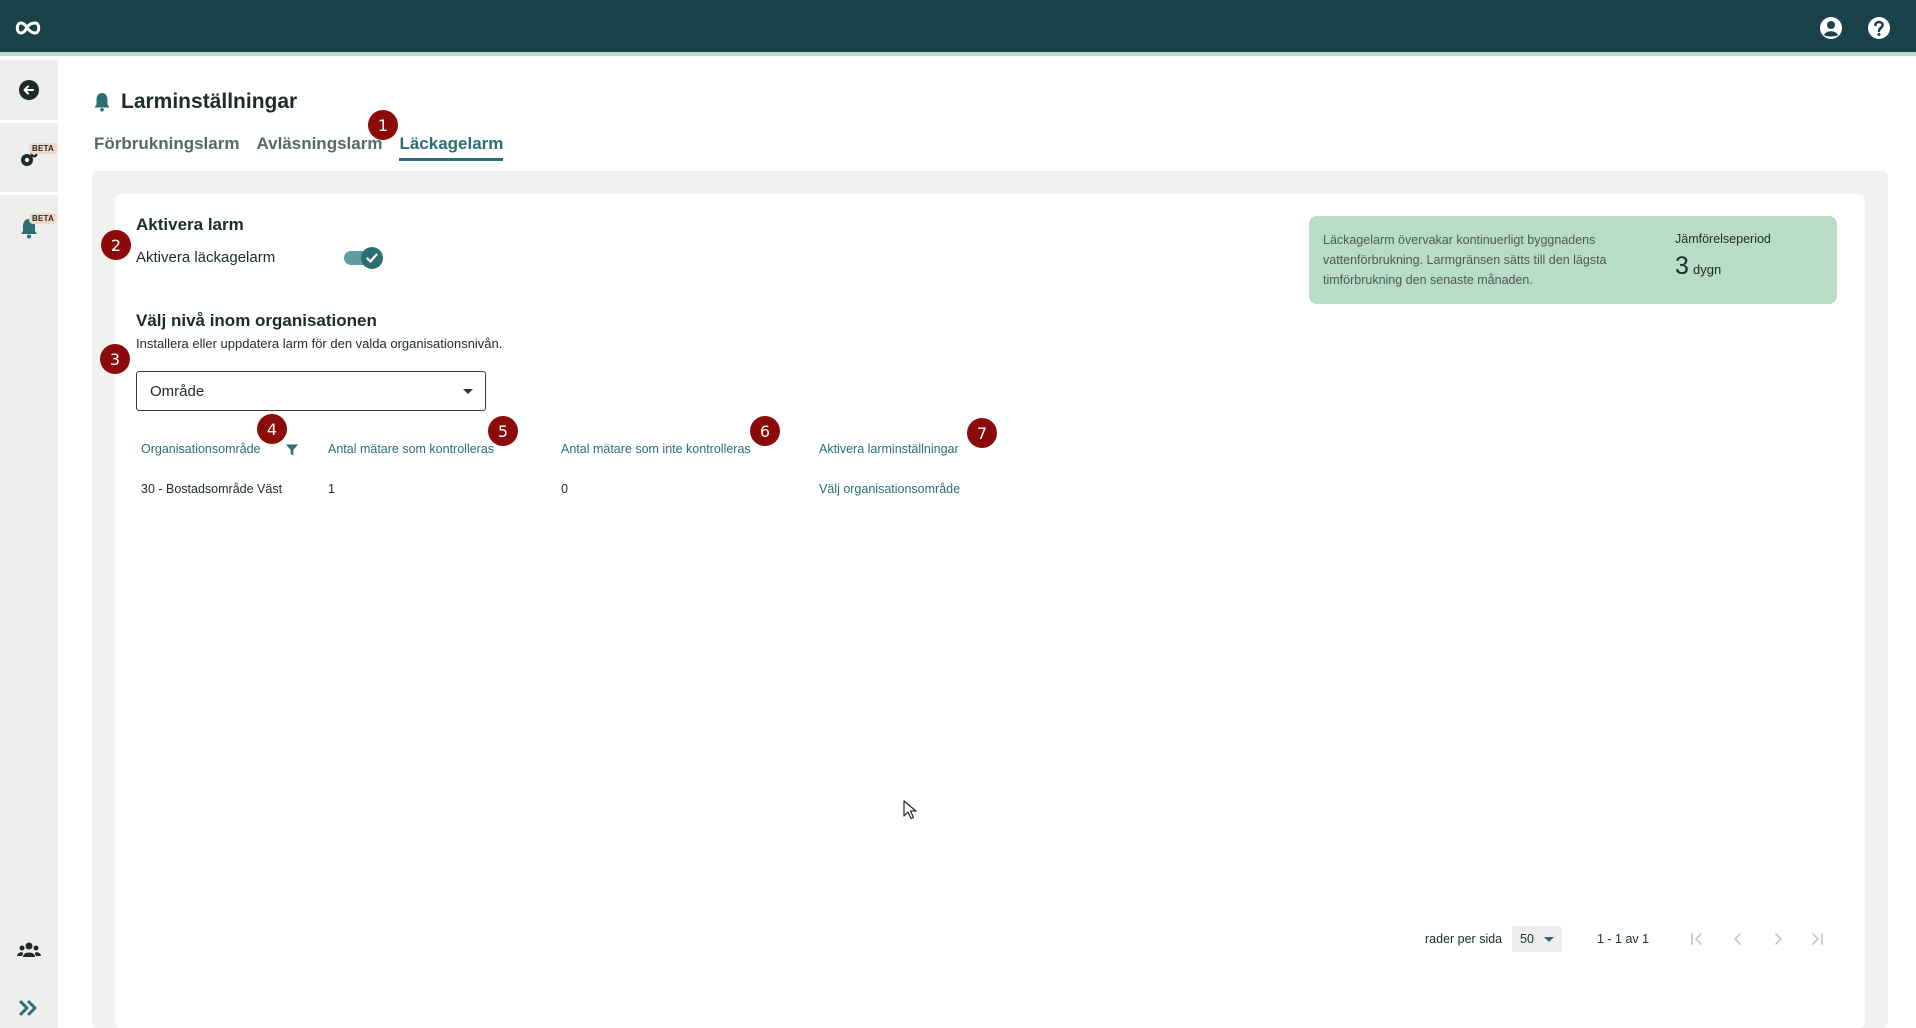  I want to click on previous-page-icon, so click(1738, 939).